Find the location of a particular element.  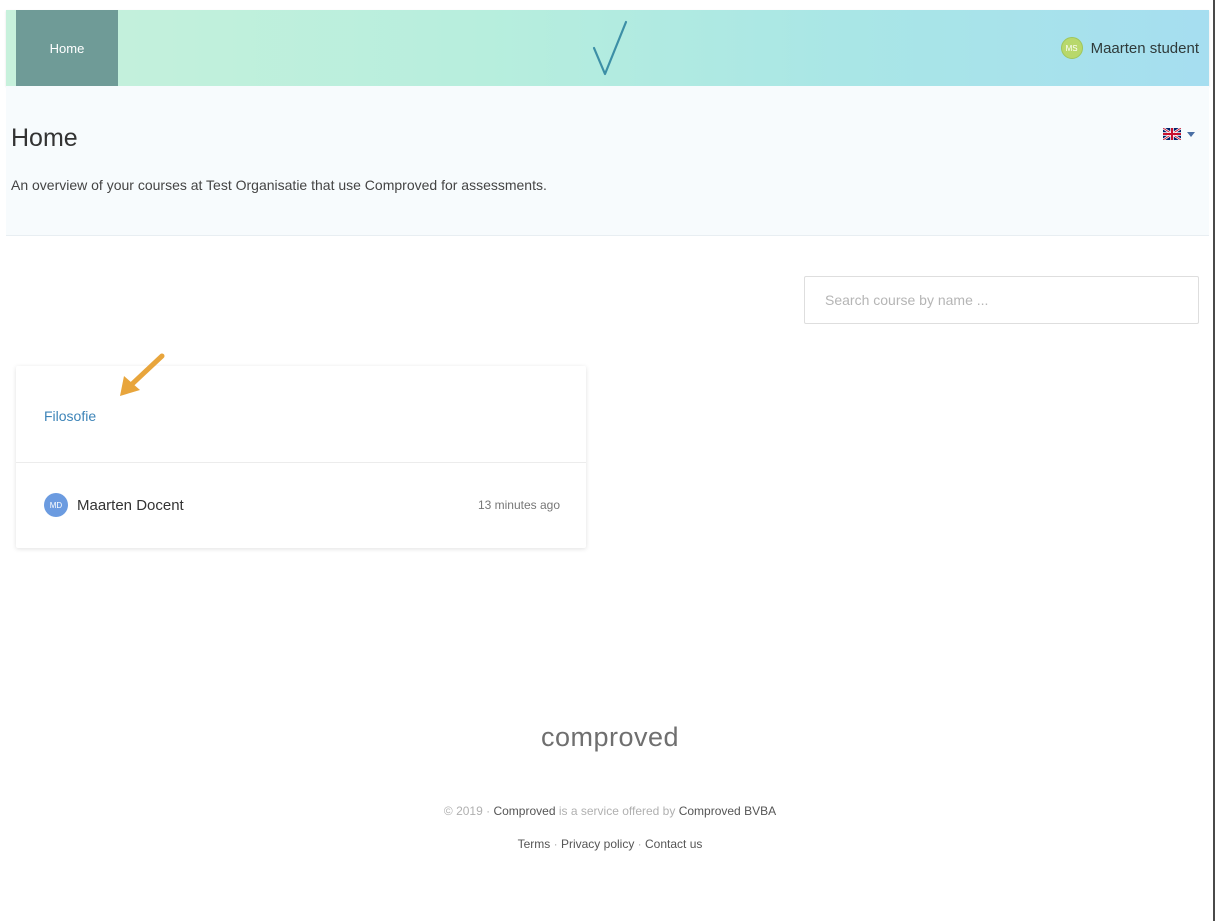

nav-home-button: Home is located at coordinates (67, 48).